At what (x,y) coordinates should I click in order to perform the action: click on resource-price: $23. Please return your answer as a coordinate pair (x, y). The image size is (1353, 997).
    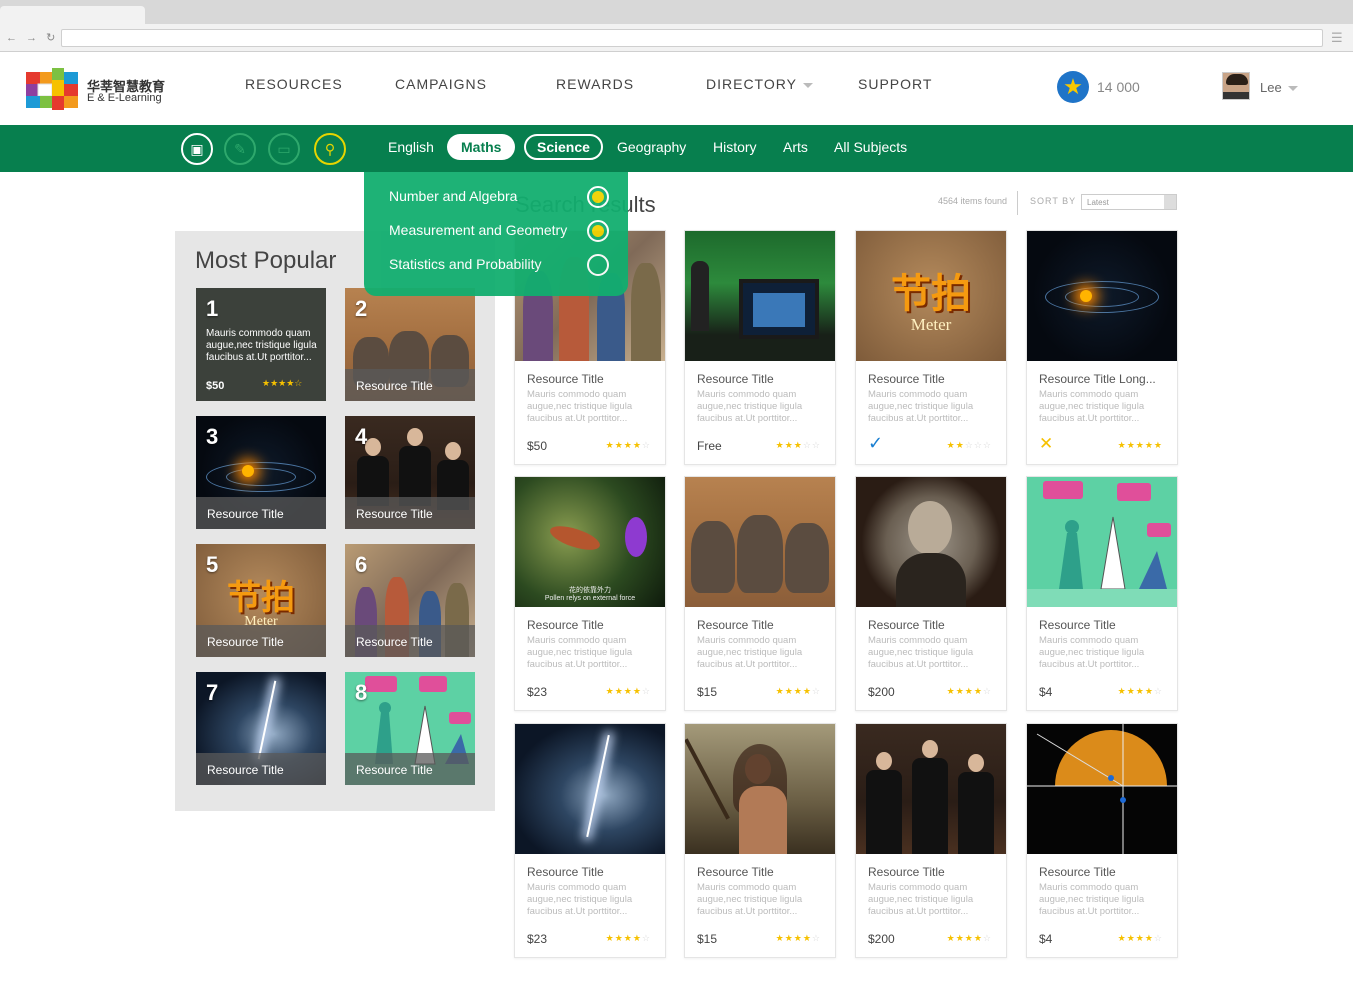
    Looking at the image, I should click on (537, 939).